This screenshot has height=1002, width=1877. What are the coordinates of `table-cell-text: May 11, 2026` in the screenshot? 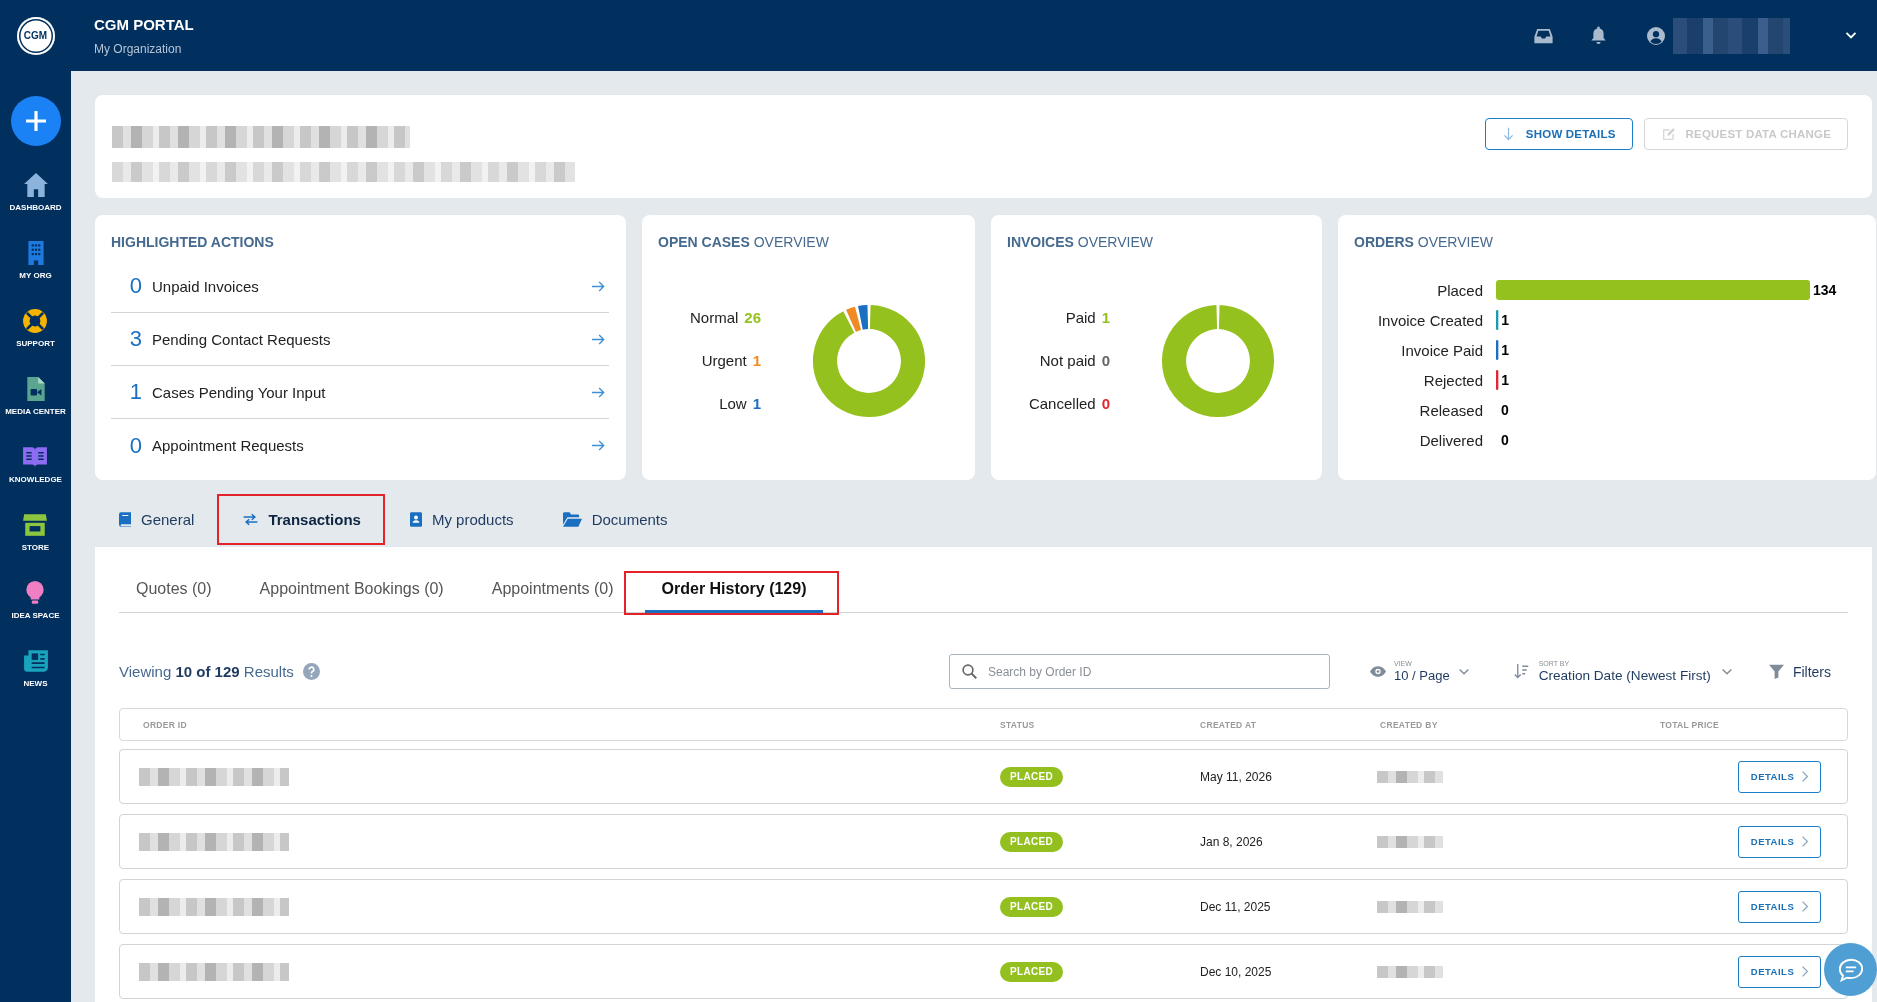 It's located at (1236, 776).